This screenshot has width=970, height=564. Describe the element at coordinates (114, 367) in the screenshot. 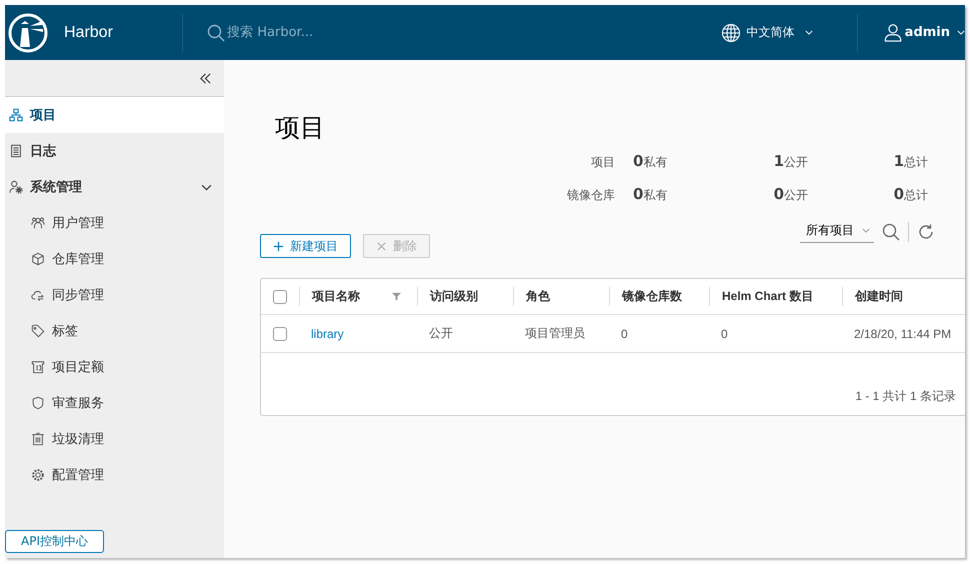

I see `sidebar-item: 项目定额` at that location.